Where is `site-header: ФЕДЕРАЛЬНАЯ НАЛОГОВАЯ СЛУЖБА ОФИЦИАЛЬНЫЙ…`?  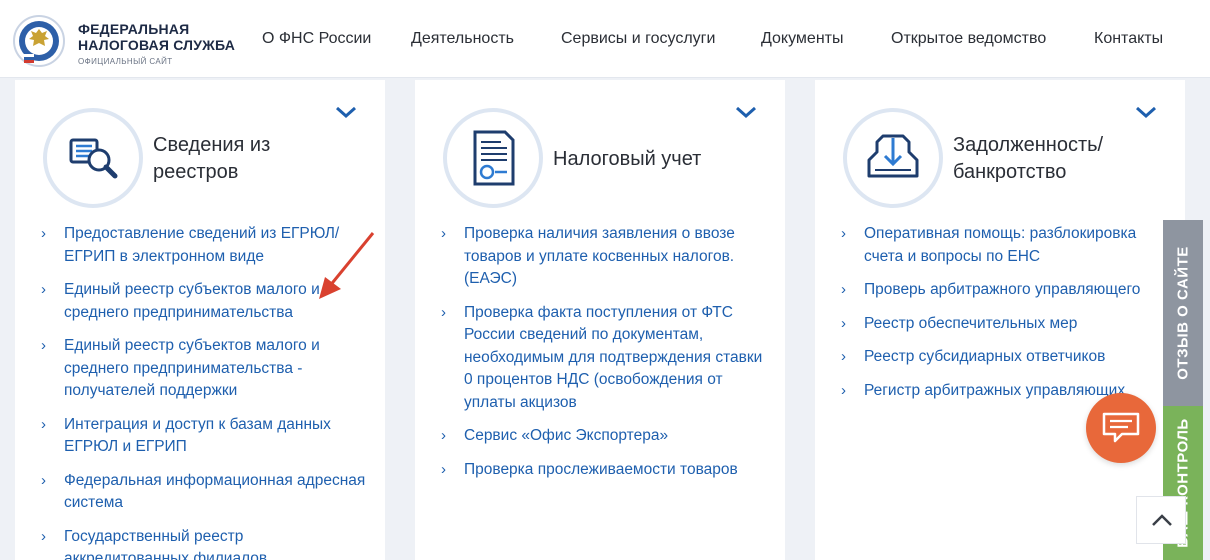
site-header: ФЕДЕРАЛЬНАЯ НАЛОГОВАЯ СЛУЖБА ОФИЦИАЛЬНЫЙ… is located at coordinates (605, 39).